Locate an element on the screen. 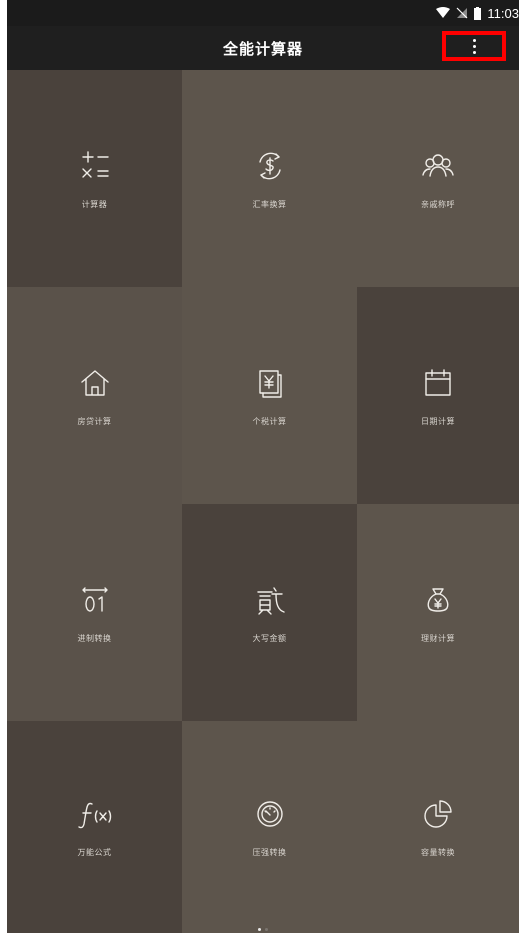 This screenshot has width=526, height=933. tile-label: 容量转换 is located at coordinates (438, 852).